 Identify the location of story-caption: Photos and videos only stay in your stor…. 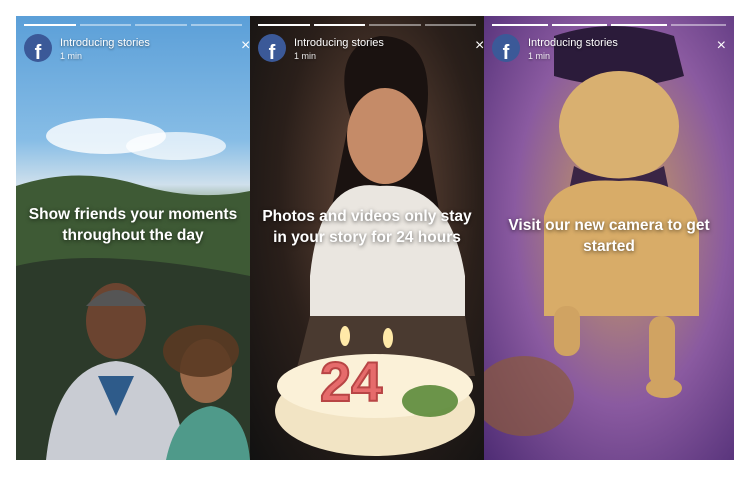
(367, 227).